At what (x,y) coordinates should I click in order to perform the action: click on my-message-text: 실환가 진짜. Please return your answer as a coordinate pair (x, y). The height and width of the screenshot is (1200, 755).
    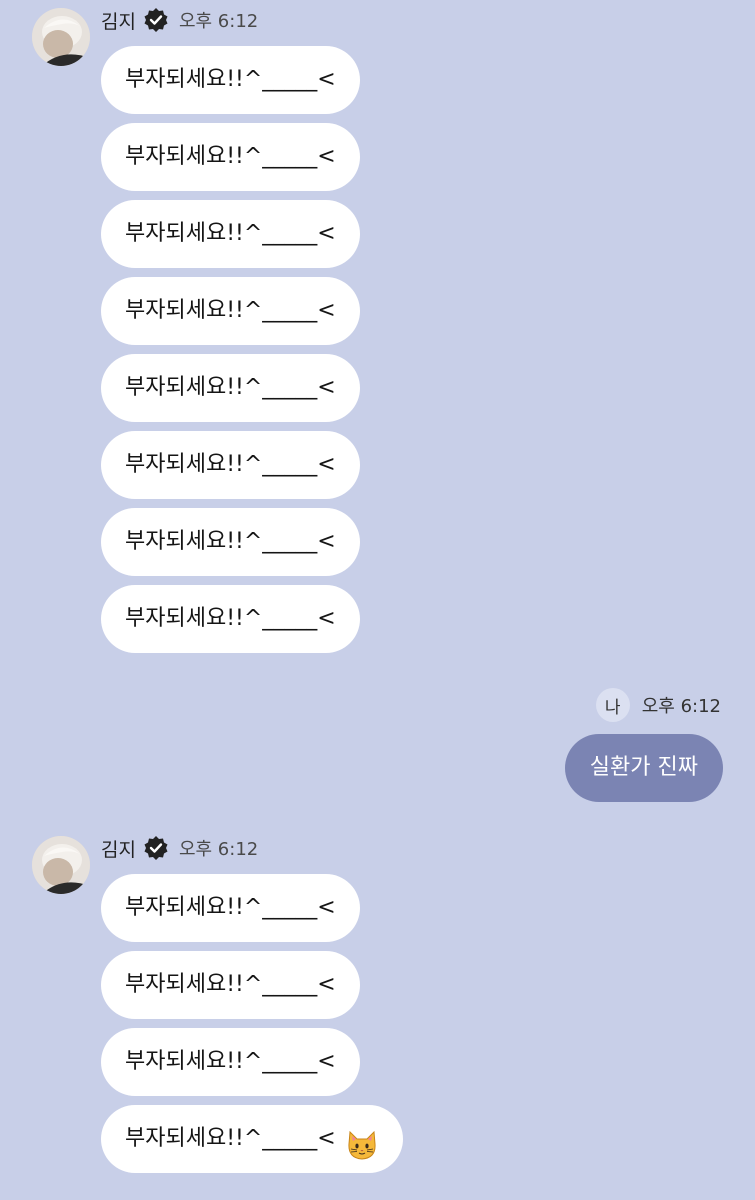
    Looking at the image, I should click on (643, 767).